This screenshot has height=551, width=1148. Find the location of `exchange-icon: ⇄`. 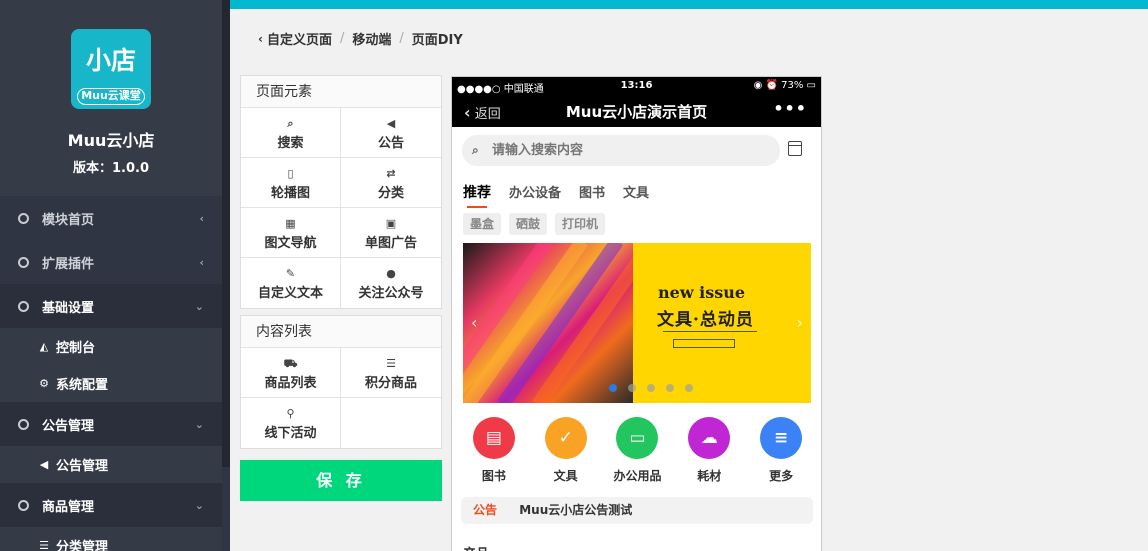

exchange-icon: ⇄ is located at coordinates (391, 173).